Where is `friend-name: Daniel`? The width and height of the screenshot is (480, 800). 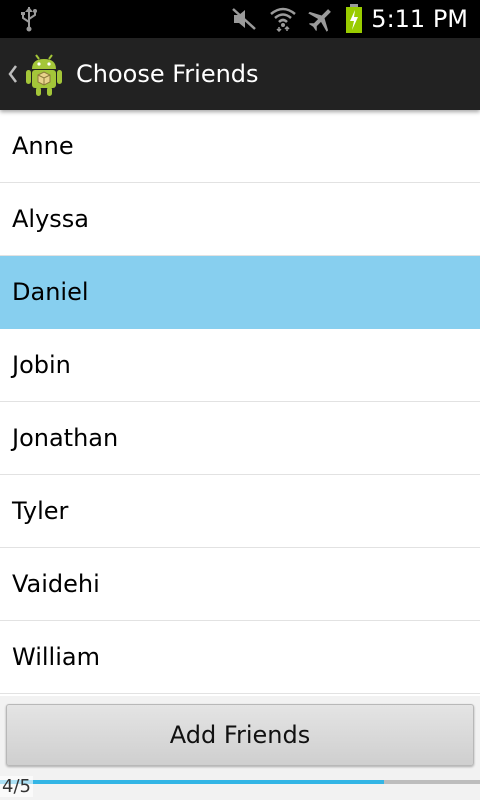 friend-name: Daniel is located at coordinates (50, 292).